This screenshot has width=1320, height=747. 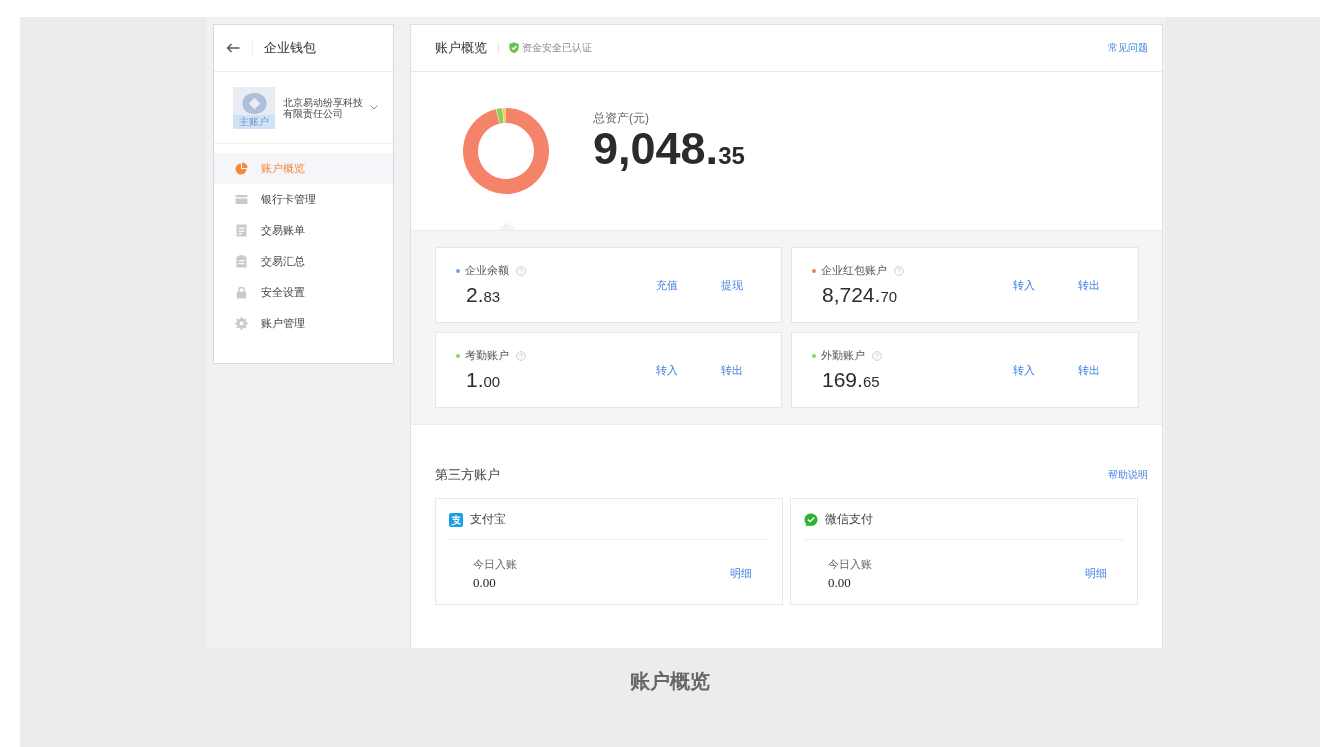 I want to click on chevron-down-icon, so click(x=374, y=107).